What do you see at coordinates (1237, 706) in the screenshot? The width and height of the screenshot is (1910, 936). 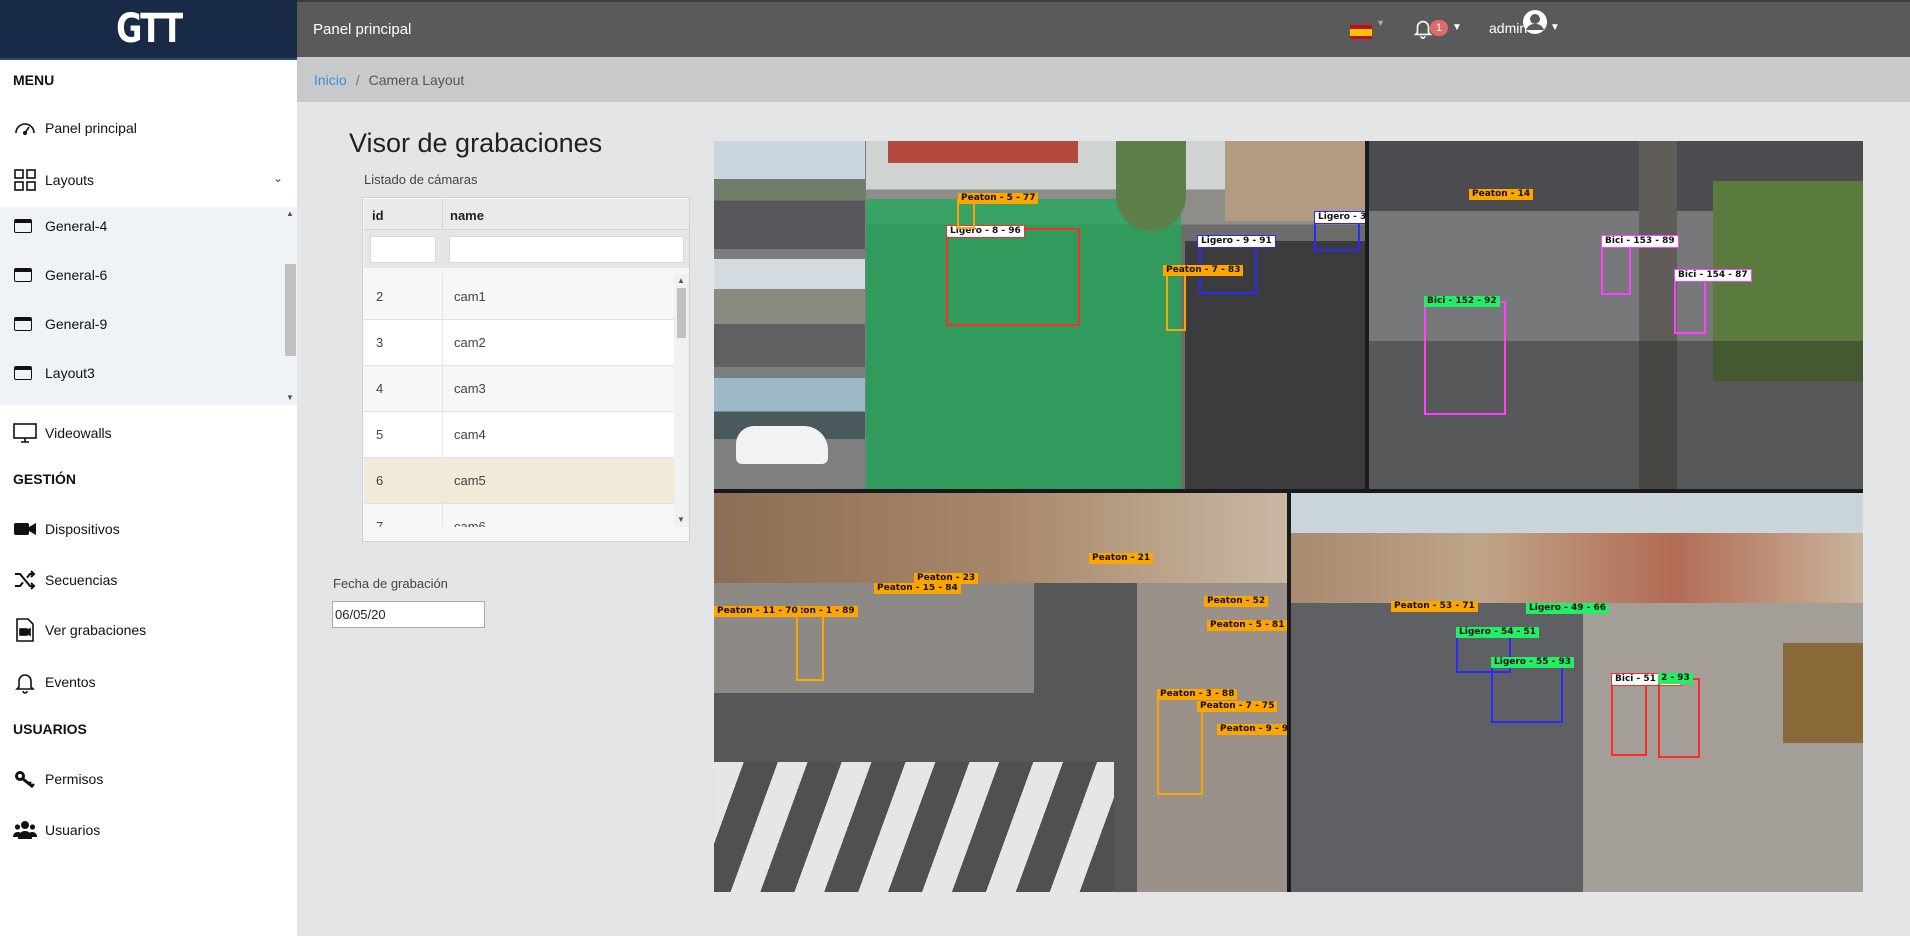 I see `detection-label: Peaton - 7 - 75` at bounding box center [1237, 706].